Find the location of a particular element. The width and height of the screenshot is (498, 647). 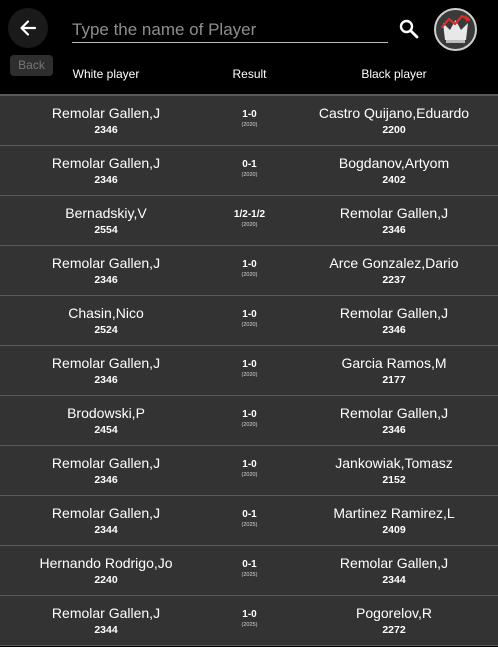

white-player-rating: 2344 is located at coordinates (106, 530).